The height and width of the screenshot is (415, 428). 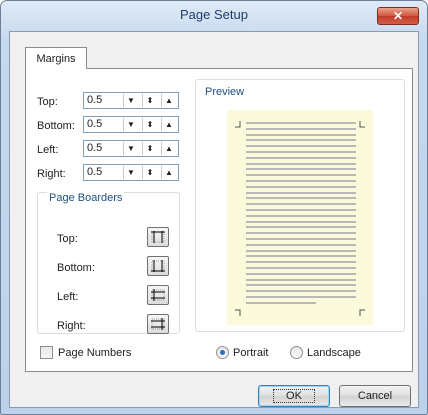 I want to click on ok-button-label: OK, so click(x=294, y=396).